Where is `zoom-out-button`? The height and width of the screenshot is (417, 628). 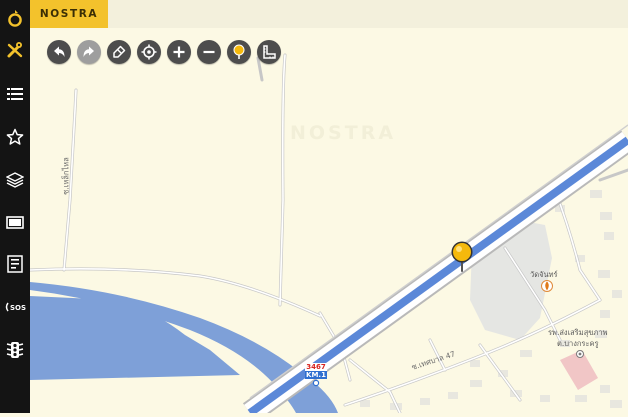
zoom-out-button is located at coordinates (209, 52).